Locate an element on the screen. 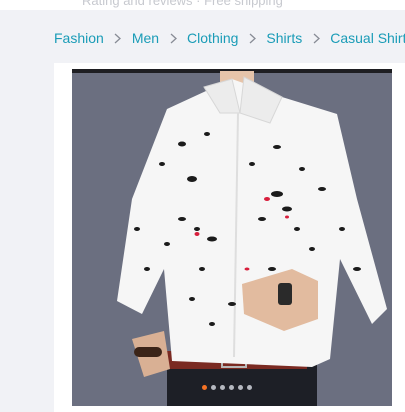 This screenshot has width=405, height=412. carousel-dot-active is located at coordinates (204, 387).